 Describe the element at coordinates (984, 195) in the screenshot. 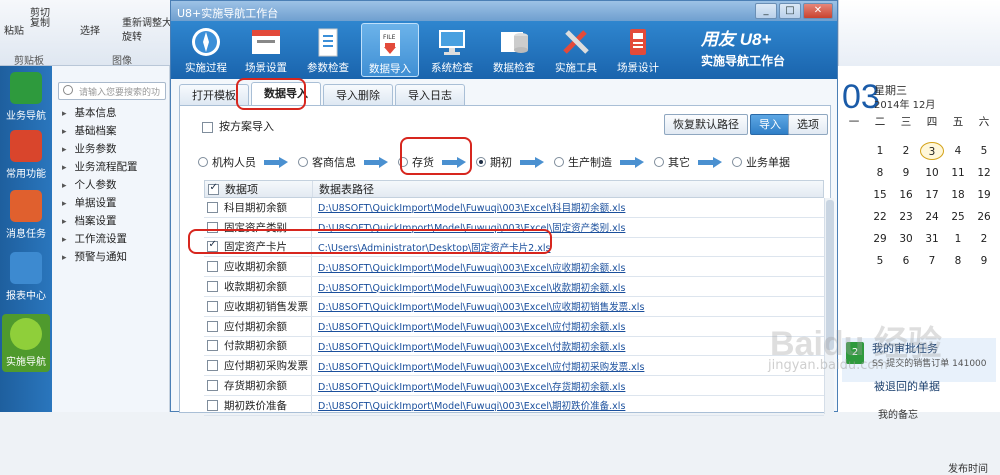

I see `calendar-day: 19` at that location.